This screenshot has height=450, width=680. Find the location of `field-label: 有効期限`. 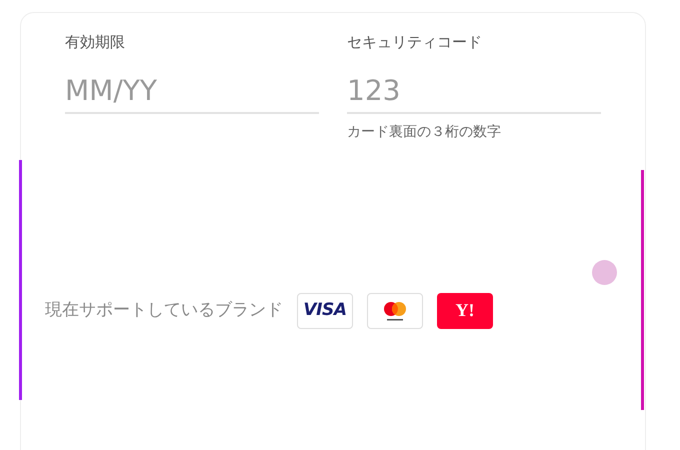

field-label: 有効期限 is located at coordinates (95, 42).